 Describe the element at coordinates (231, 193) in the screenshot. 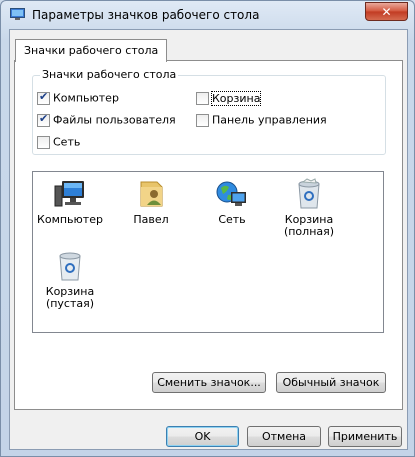

I see `network-globe-icon` at that location.